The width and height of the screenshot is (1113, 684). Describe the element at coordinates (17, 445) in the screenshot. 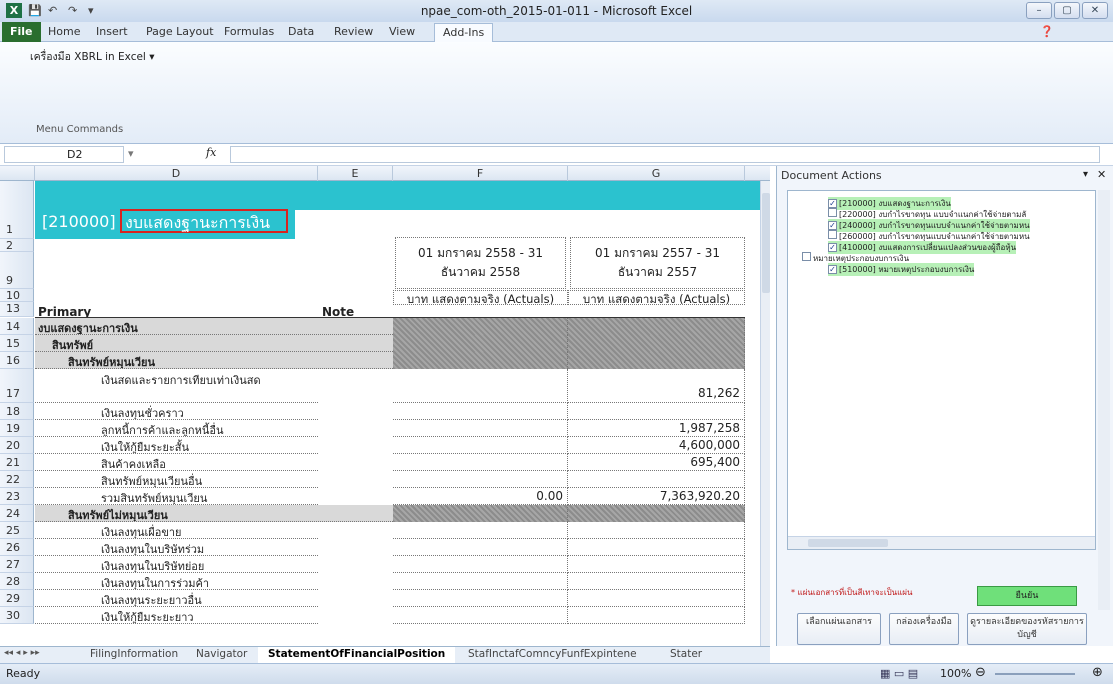

I see `row-header: 20` at that location.